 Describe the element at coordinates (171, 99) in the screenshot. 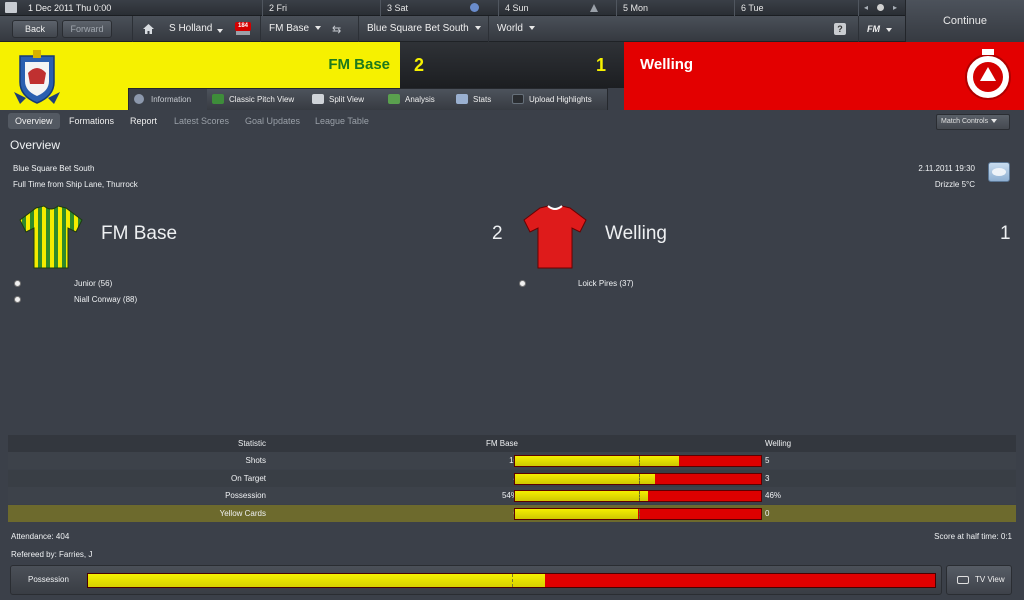

I see `tab-label: Information` at that location.